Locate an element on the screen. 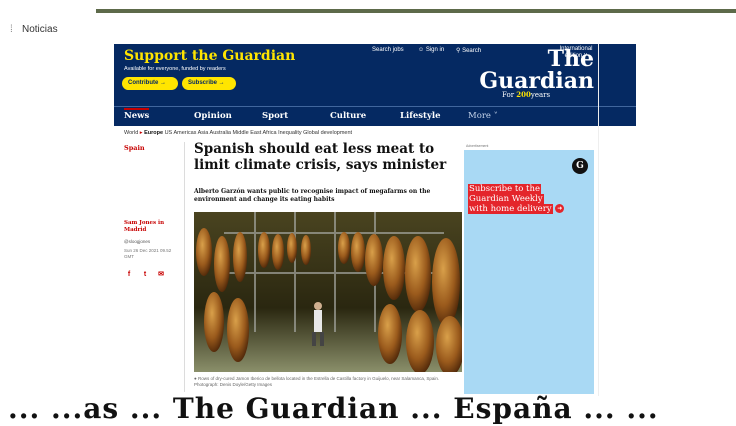 The height and width of the screenshot is (426, 736). nav-item-more: More ˅ is located at coordinates (483, 116).